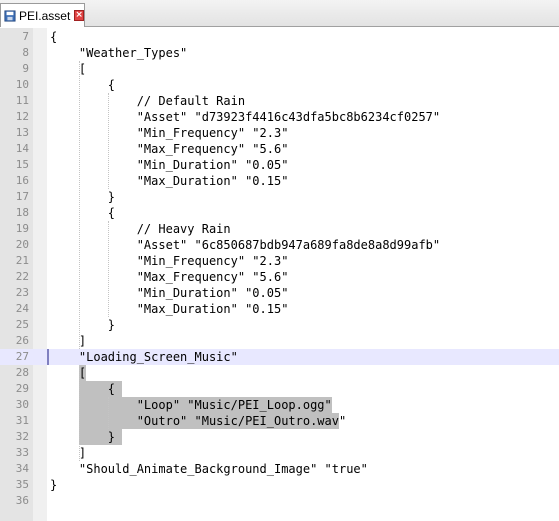 Image resolution: width=559 pixels, height=521 pixels. I want to click on code-line: 29 {, so click(279, 389).